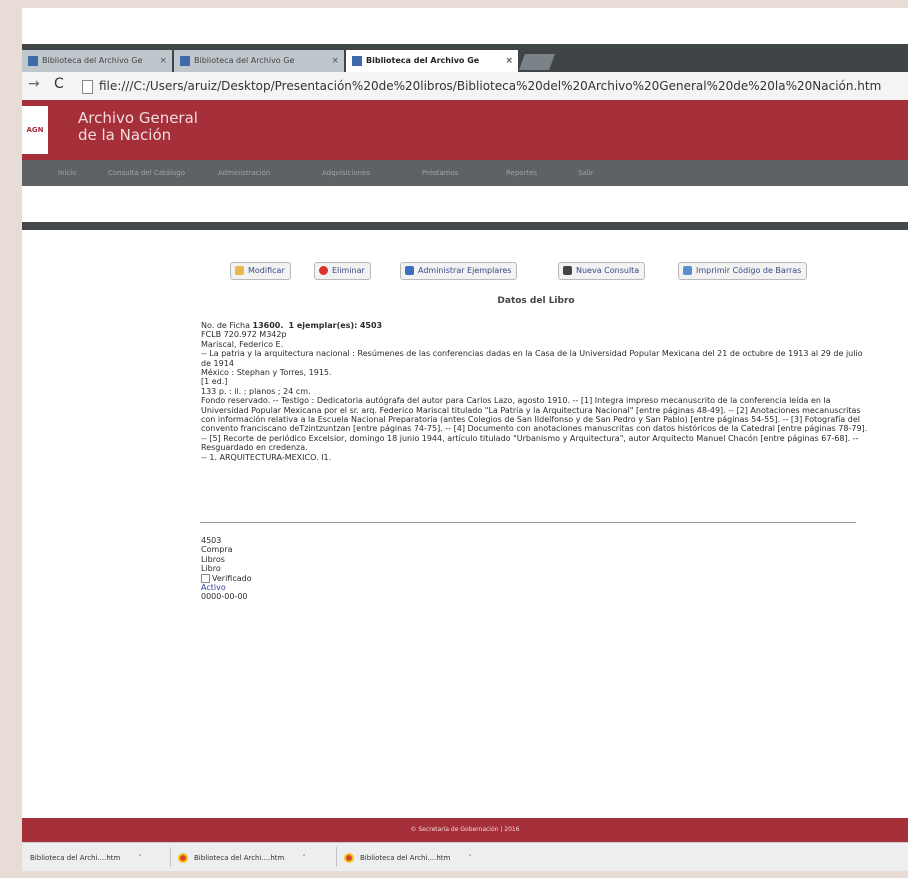  Describe the element at coordinates (567, 270) in the screenshot. I see `binoculars-icon` at that location.